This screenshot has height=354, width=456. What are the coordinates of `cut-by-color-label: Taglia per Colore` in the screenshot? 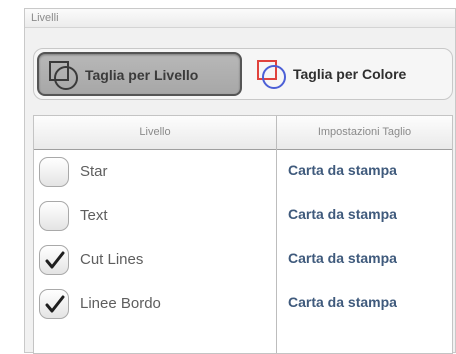 It's located at (350, 74).